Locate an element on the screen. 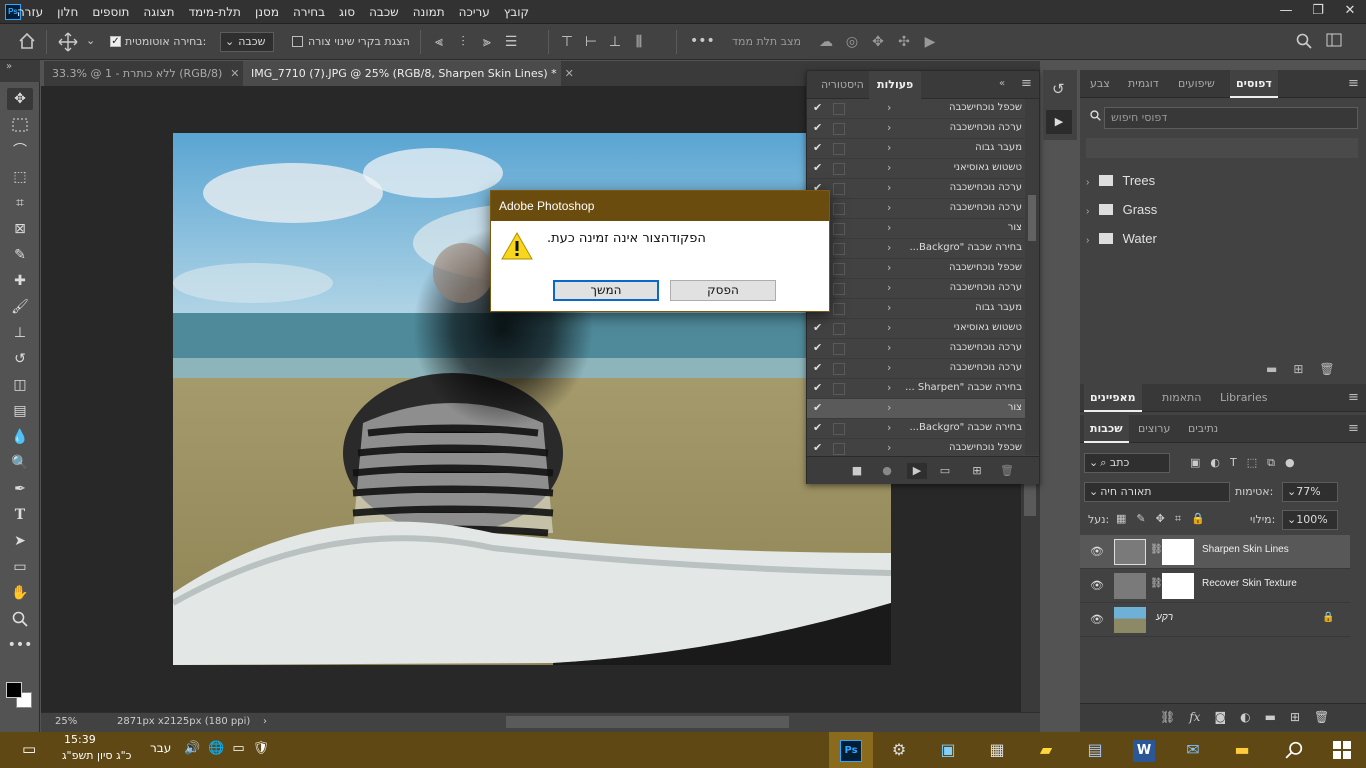 This screenshot has width=1366, height=768. opacity-input: 77% ⌄ is located at coordinates (1310, 492).